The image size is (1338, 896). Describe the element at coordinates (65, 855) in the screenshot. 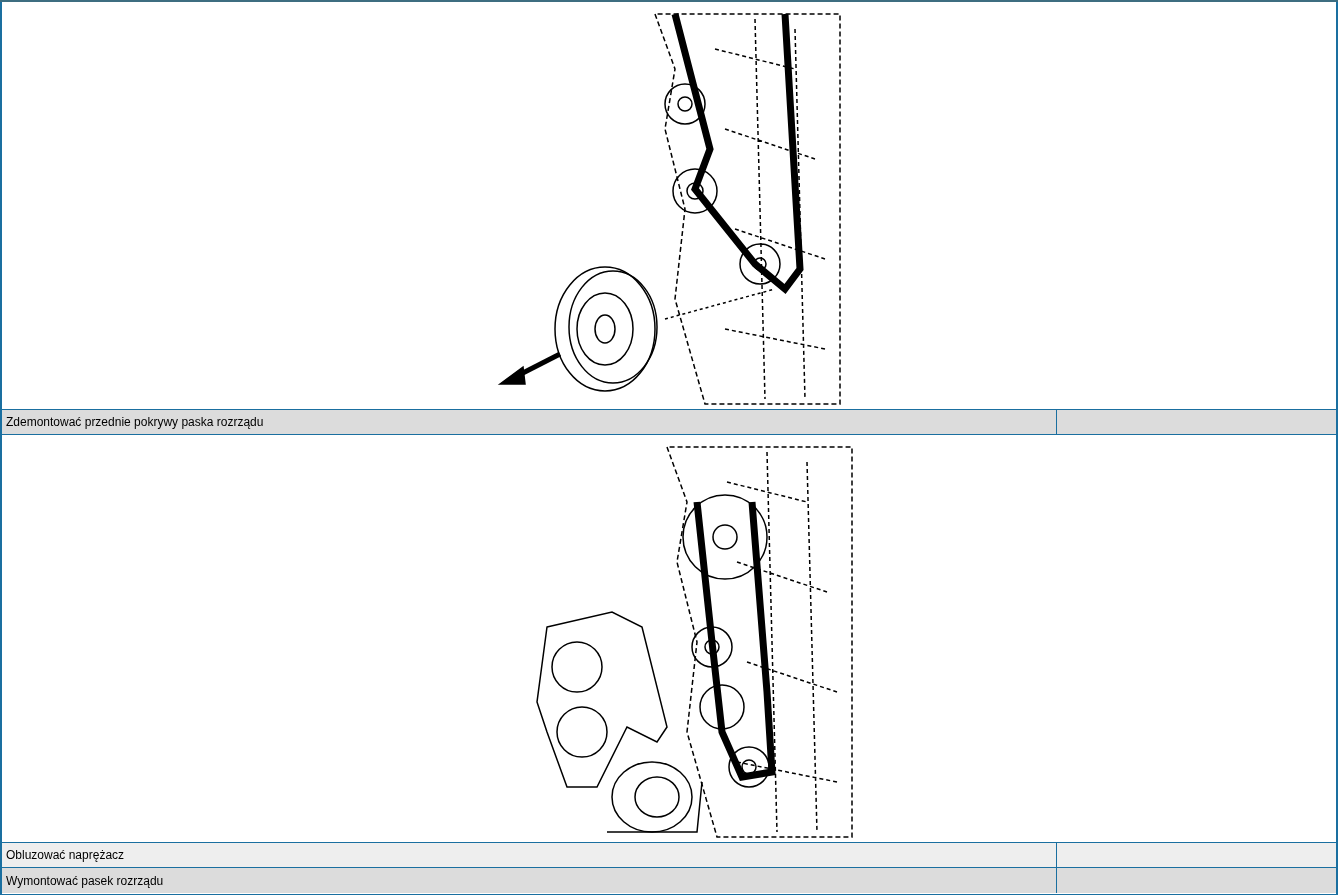

I see `step-text: Obluzować naprężacz` at that location.